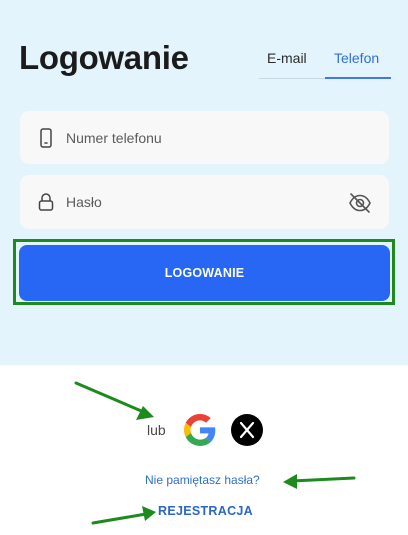  What do you see at coordinates (123, 515) in the screenshot?
I see `arrow-to-register` at bounding box center [123, 515].